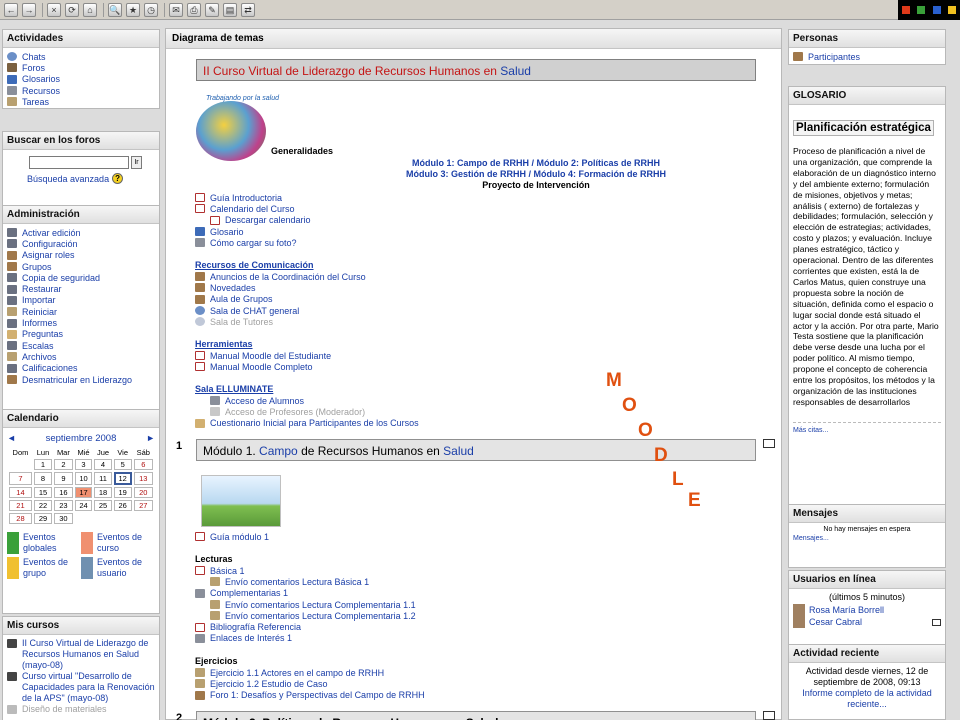  I want to click on home-button: ⌂, so click(90, 9).